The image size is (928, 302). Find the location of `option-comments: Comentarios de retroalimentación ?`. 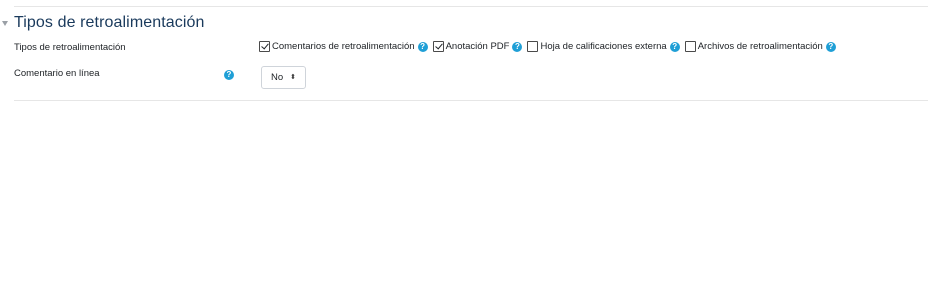

option-comments: Comentarios de retroalimentación ? is located at coordinates (343, 46).